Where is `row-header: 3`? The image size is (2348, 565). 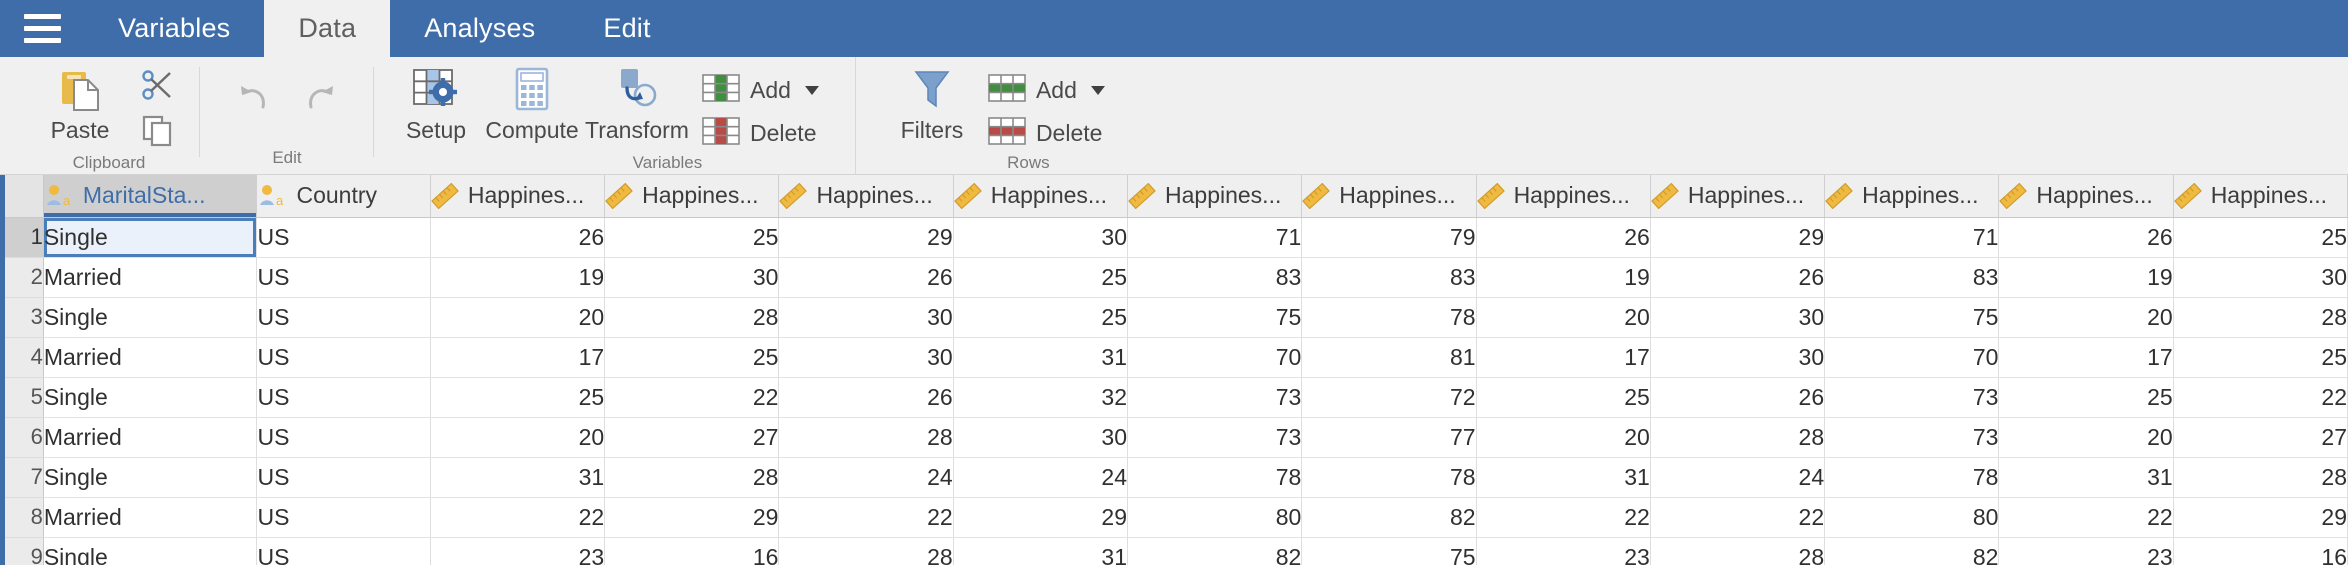 row-header: 3 is located at coordinates (22, 317).